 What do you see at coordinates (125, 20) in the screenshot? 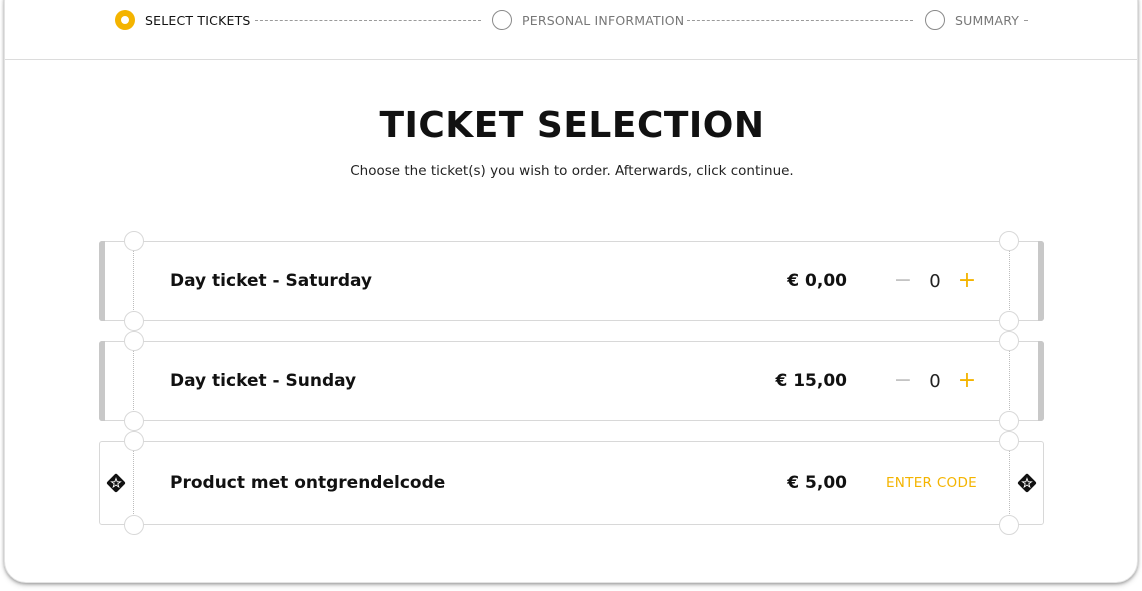
I see `step-active-indicator-icon` at bounding box center [125, 20].